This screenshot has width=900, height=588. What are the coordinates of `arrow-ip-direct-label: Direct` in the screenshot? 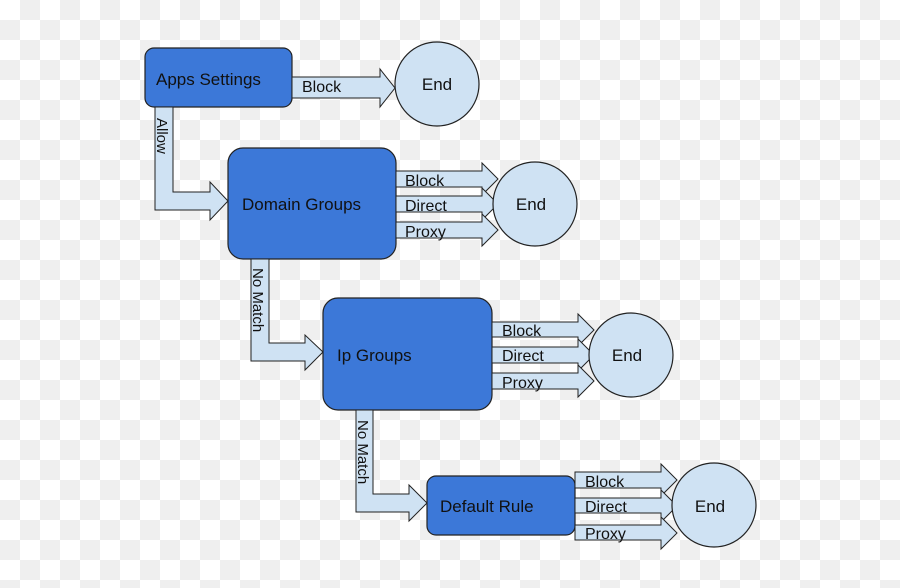 It's located at (523, 356).